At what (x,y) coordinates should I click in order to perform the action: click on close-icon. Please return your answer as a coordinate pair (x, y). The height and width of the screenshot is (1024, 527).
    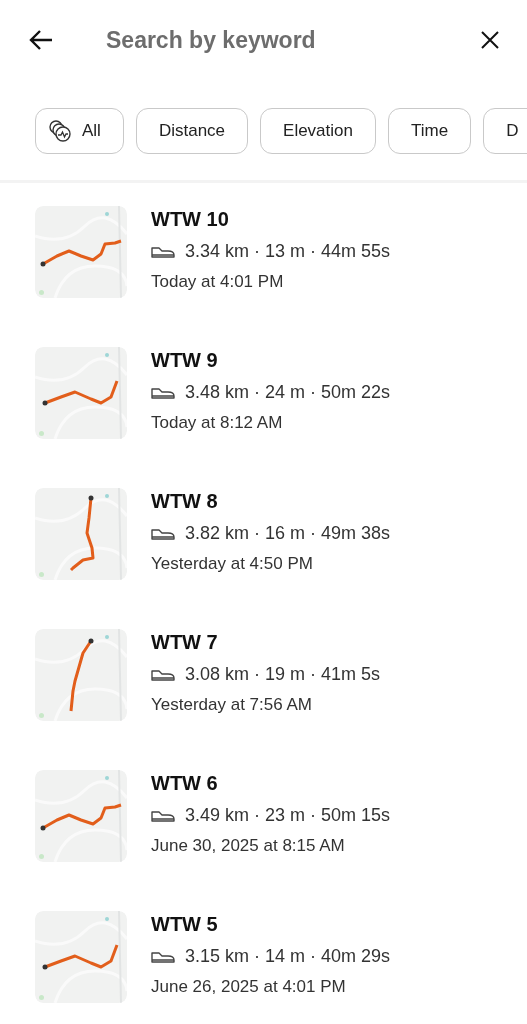
    Looking at the image, I should click on (490, 40).